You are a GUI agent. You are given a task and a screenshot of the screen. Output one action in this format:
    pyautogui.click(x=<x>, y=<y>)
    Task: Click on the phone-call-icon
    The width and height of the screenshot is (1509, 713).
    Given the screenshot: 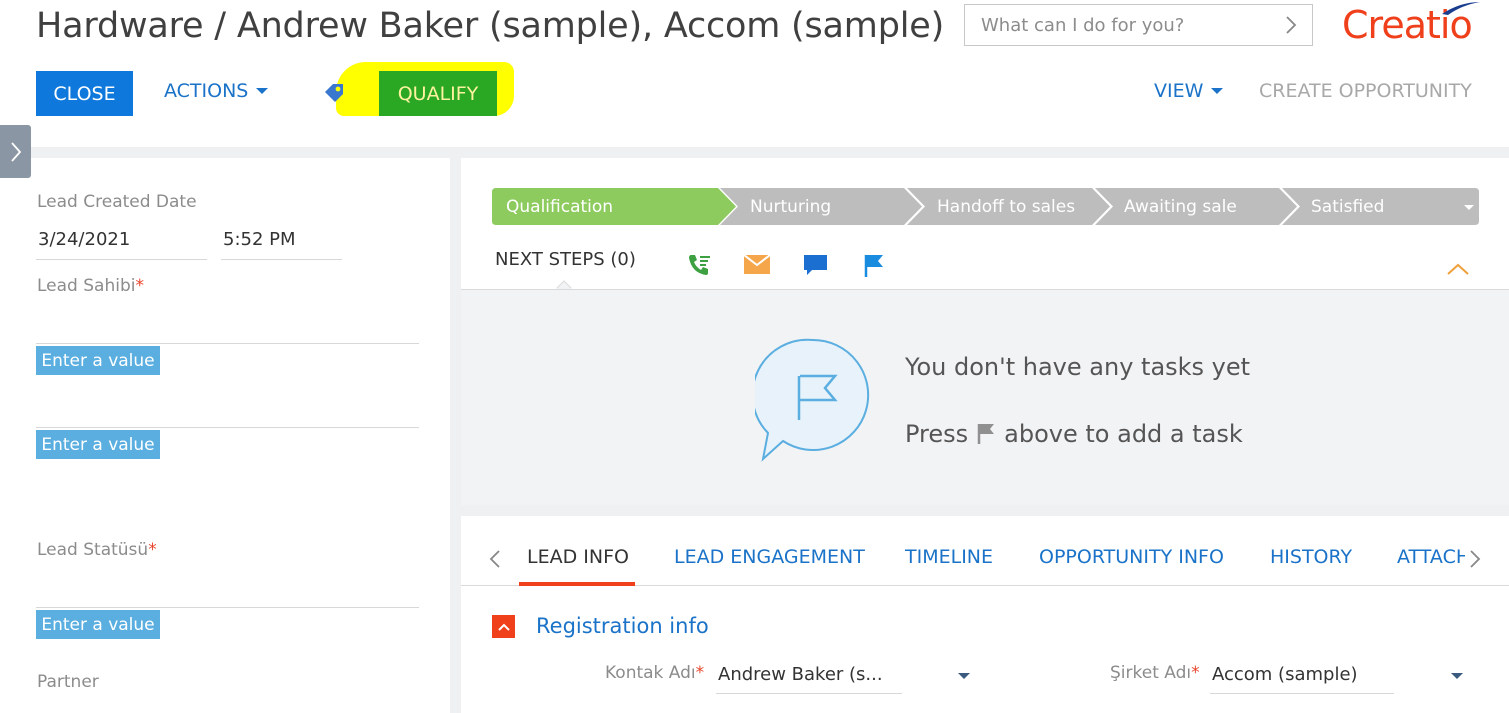 What is the action you would take?
    pyautogui.click(x=699, y=265)
    